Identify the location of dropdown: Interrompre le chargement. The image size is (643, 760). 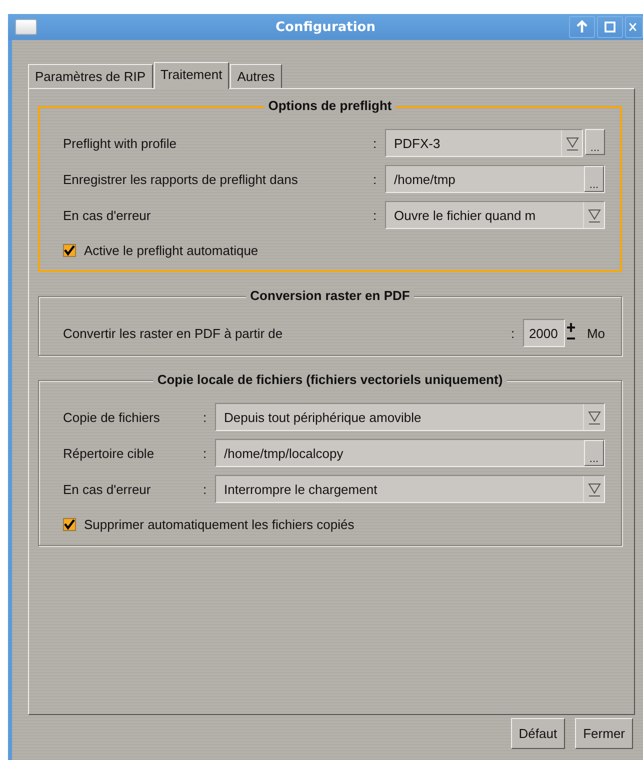
(410, 489).